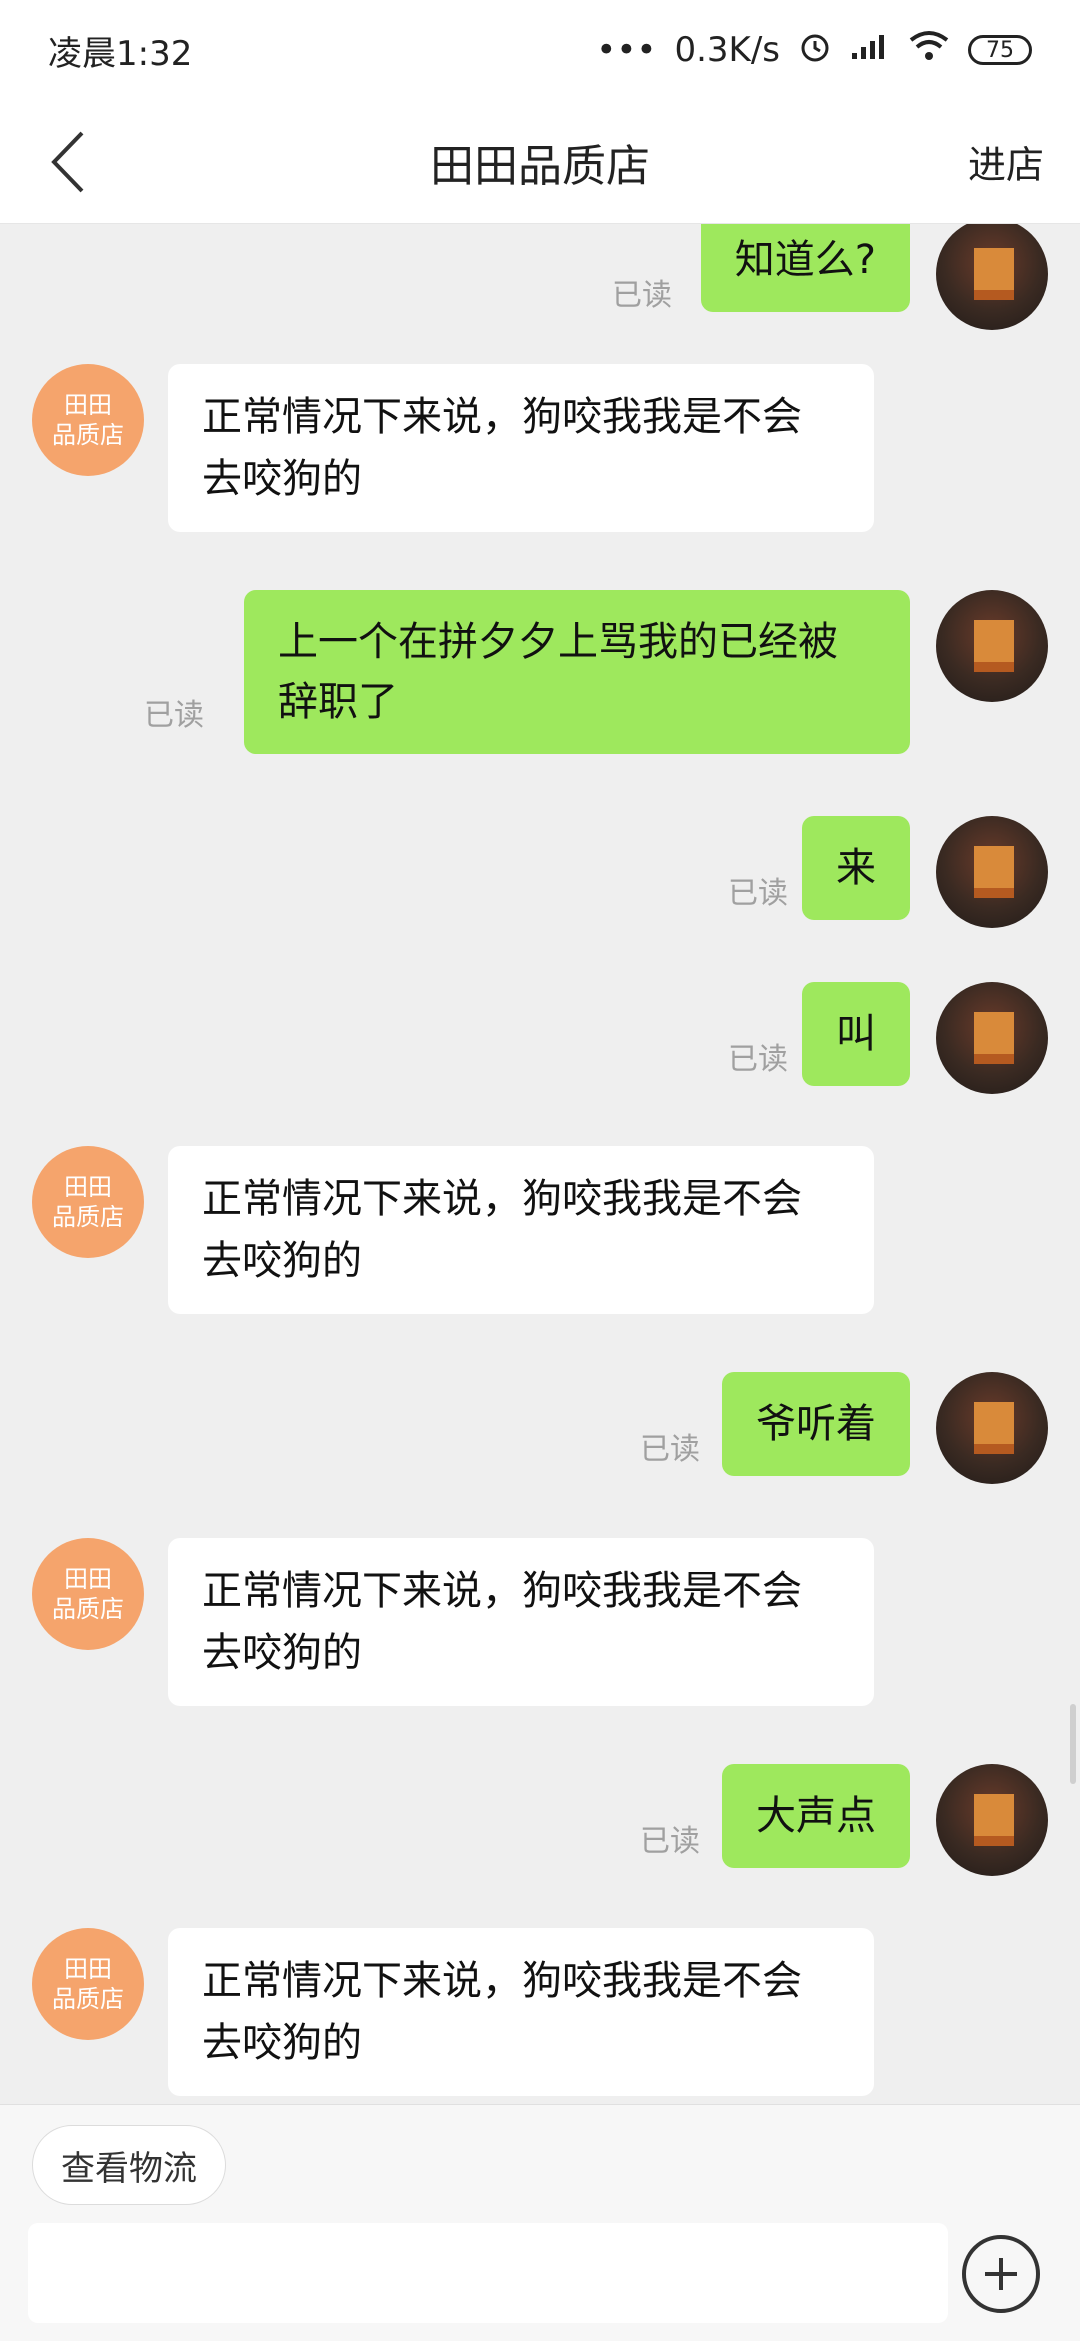 The image size is (1080, 2341). Describe the element at coordinates (805, 268) in the screenshot. I see `message-bubble-self: 知道么?` at that location.